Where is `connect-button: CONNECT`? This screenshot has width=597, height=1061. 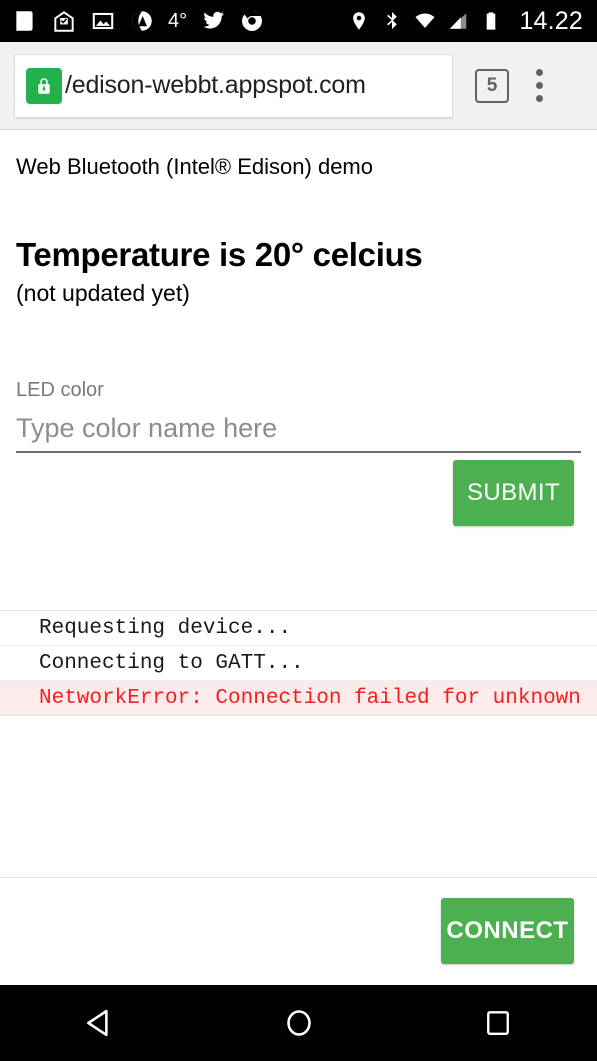 connect-button: CONNECT is located at coordinates (507, 931).